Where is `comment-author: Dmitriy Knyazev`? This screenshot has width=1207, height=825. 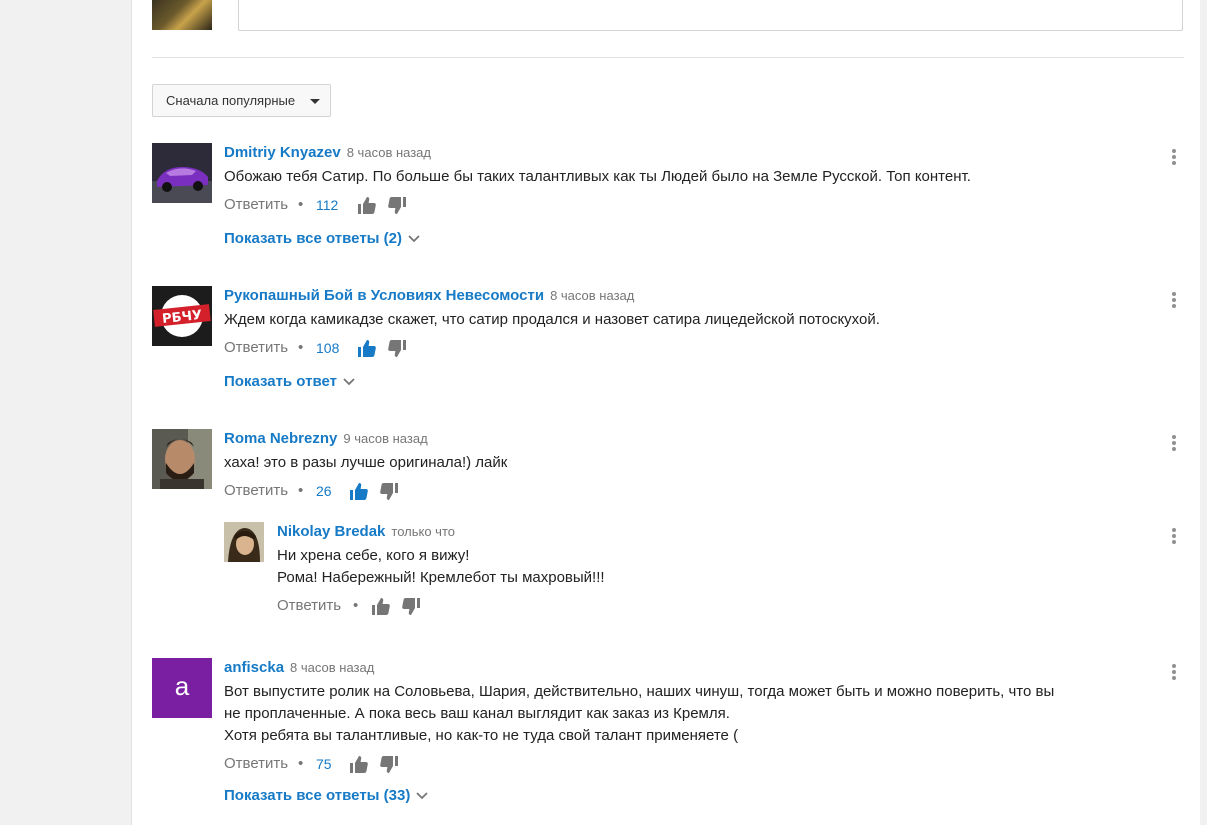
comment-author: Dmitriy Knyazev is located at coordinates (282, 152).